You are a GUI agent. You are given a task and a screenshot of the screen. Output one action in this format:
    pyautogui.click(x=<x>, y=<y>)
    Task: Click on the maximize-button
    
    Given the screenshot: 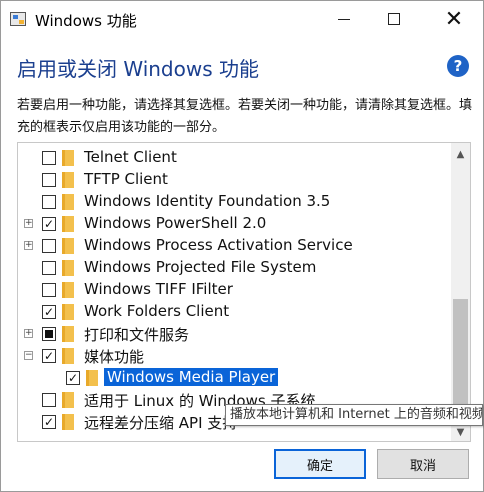 What is the action you would take?
    pyautogui.click(x=394, y=19)
    